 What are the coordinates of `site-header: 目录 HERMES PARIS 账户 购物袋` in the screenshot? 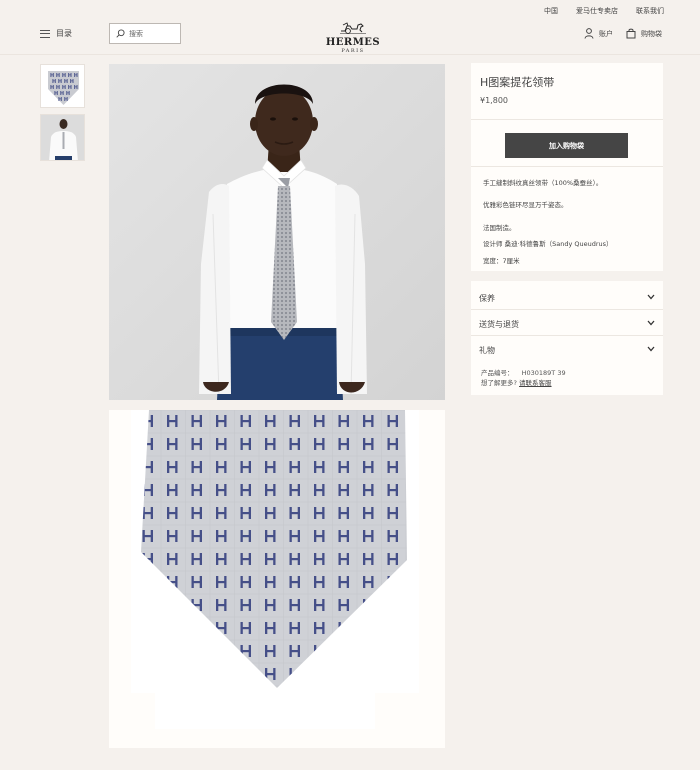 It's located at (350, 36).